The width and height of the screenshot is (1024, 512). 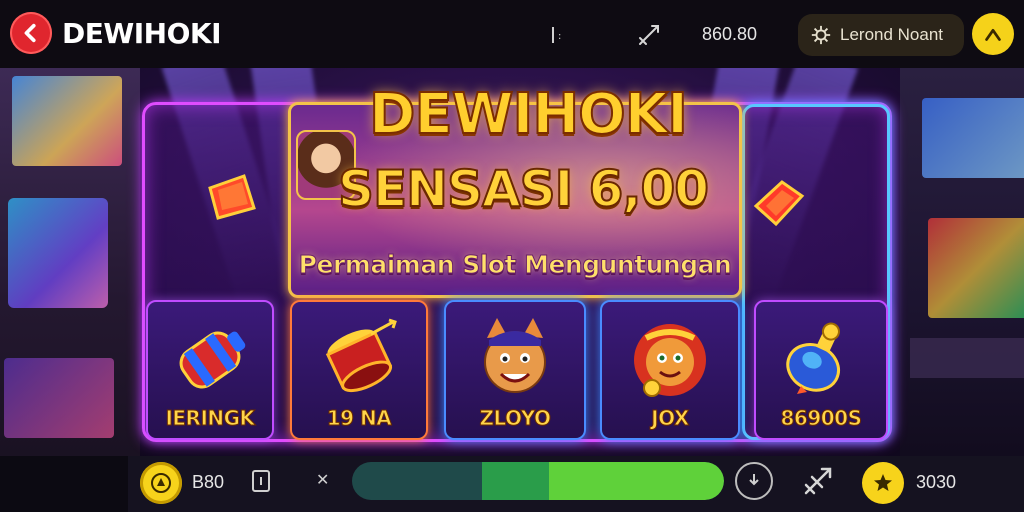 What do you see at coordinates (515, 265) in the screenshot?
I see `banner-subtitle: Permaiman Slot Menguntungan` at bounding box center [515, 265].